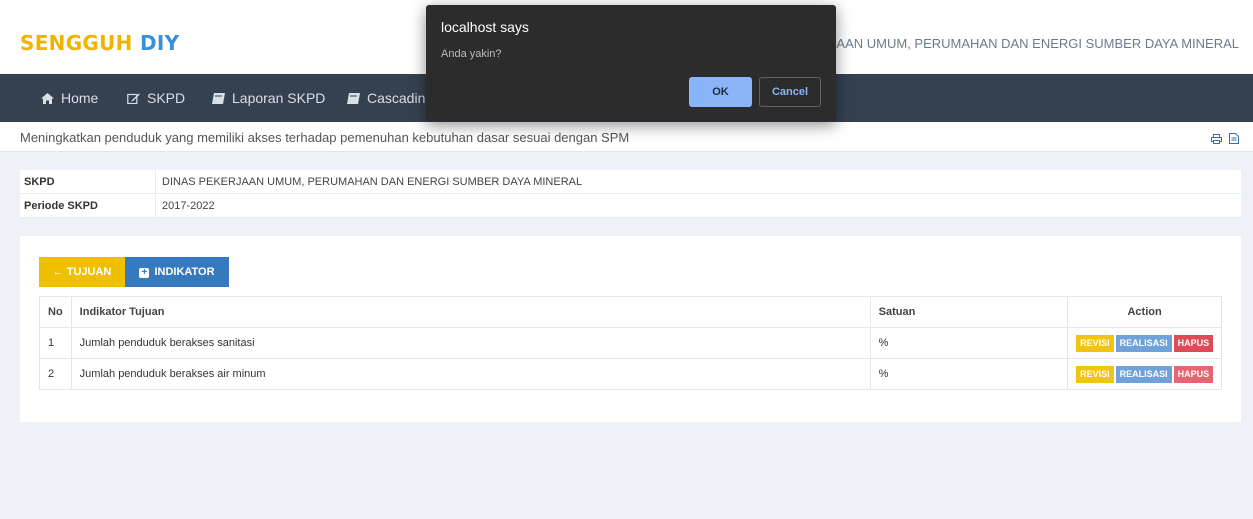 The height and width of the screenshot is (519, 1253). Describe the element at coordinates (631, 63) in the screenshot. I see `confirm-dialog: localhost says Anda yakin? OK Cancel` at that location.